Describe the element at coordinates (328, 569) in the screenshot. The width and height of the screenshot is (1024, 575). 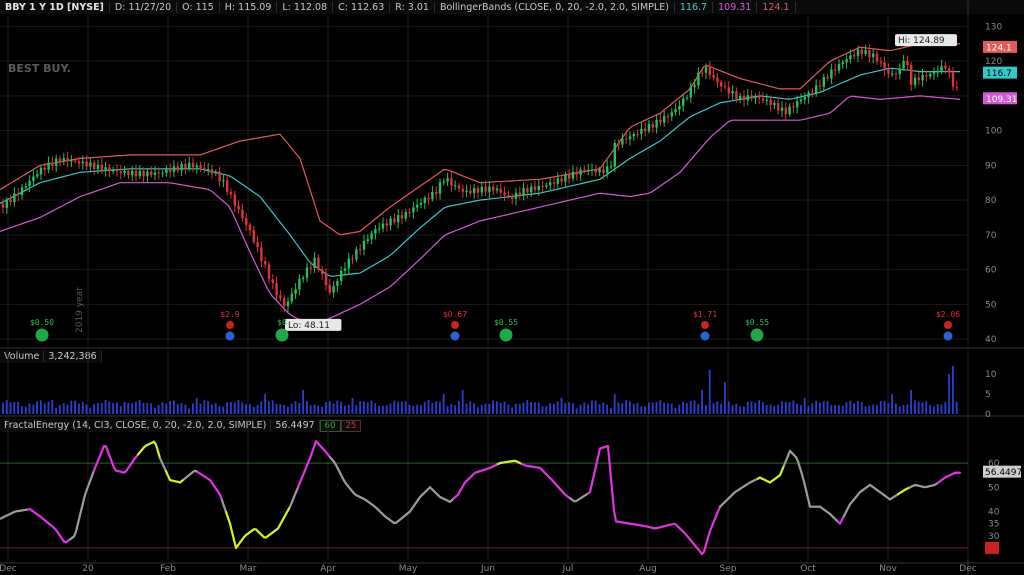
I see `month-tick-label: Apr` at that location.